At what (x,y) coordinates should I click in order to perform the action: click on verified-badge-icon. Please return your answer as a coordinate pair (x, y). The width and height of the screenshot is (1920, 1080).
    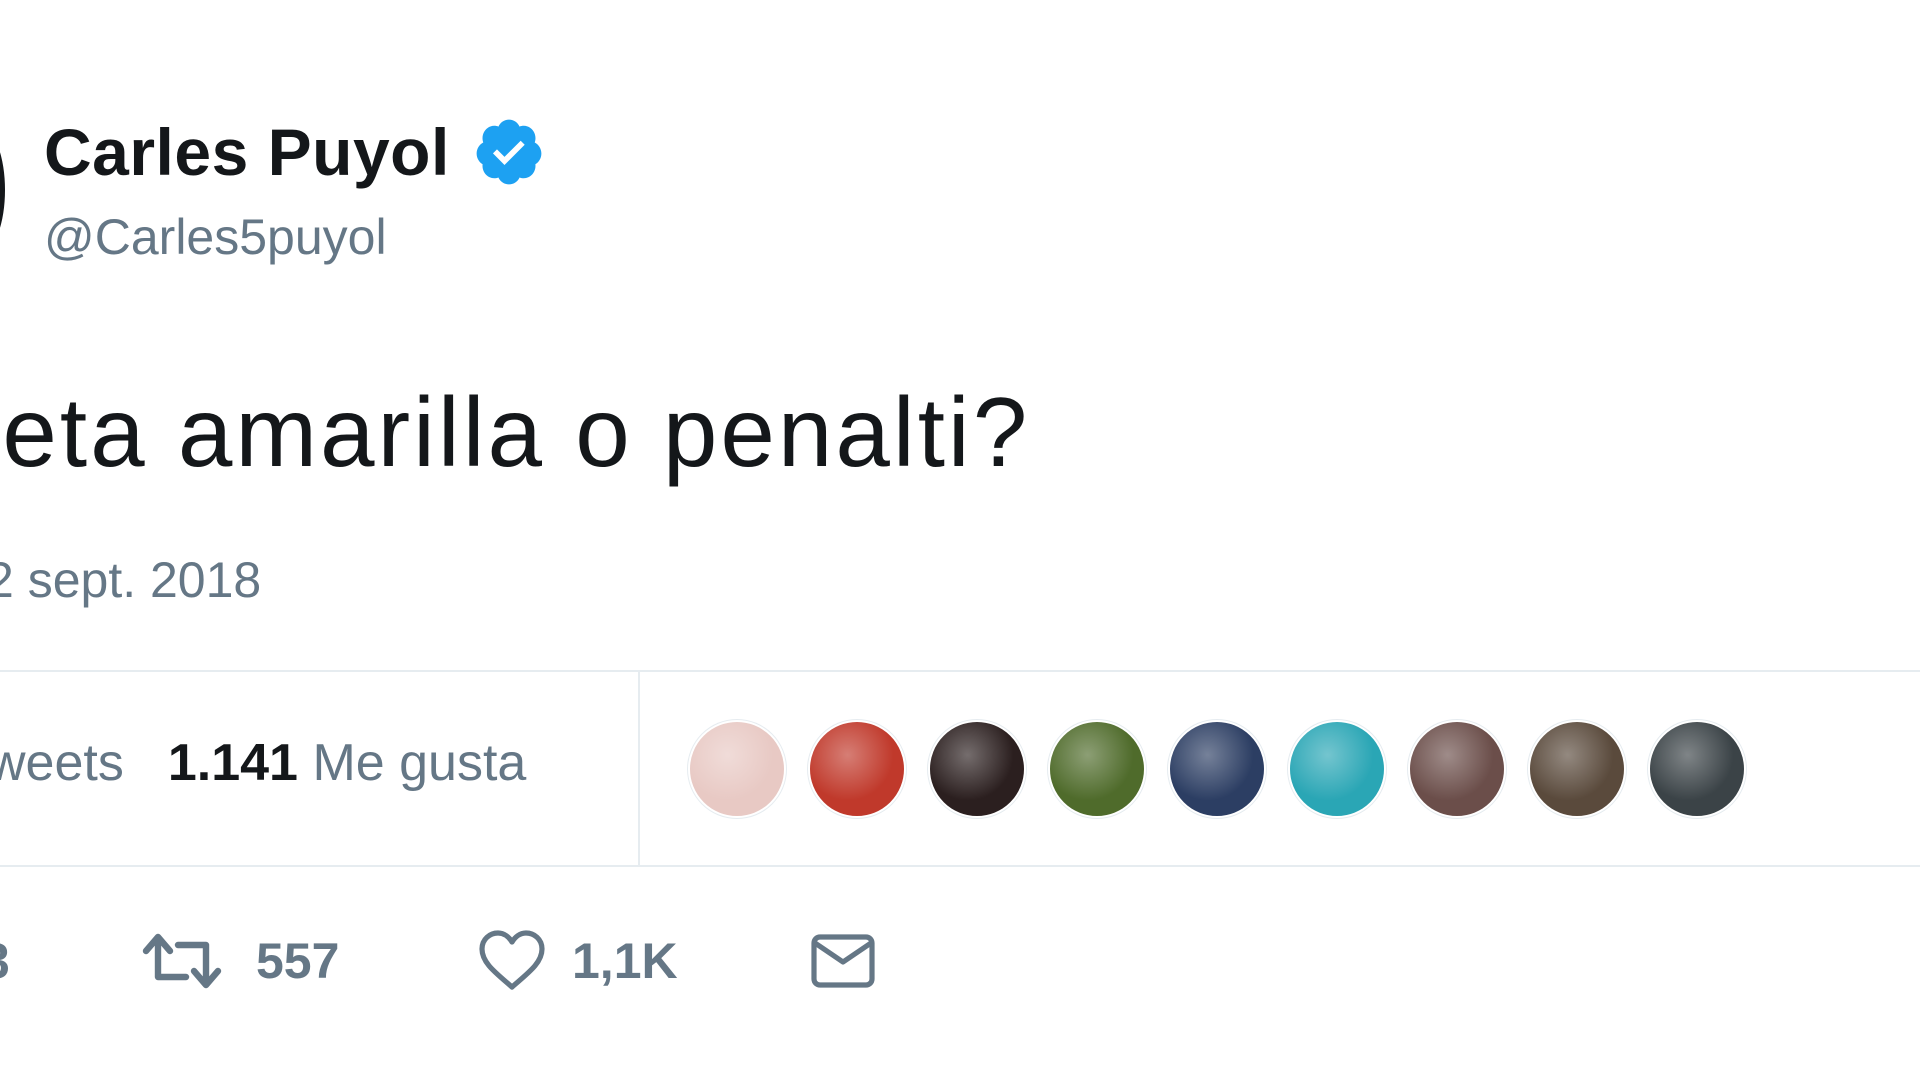
    Looking at the image, I should click on (509, 152).